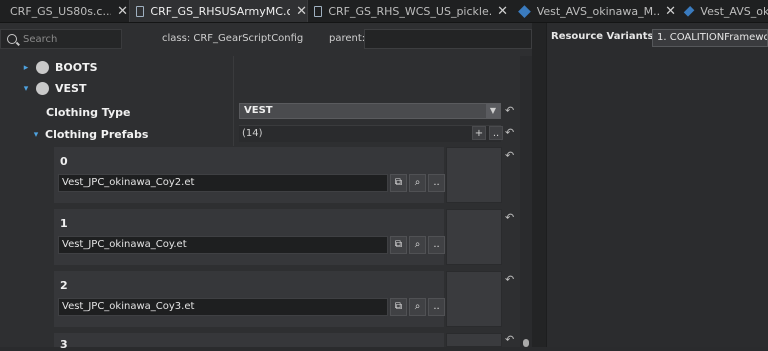 This screenshot has width=768, height=351. Describe the element at coordinates (479, 133) in the screenshot. I see `add-item-button: +` at that location.